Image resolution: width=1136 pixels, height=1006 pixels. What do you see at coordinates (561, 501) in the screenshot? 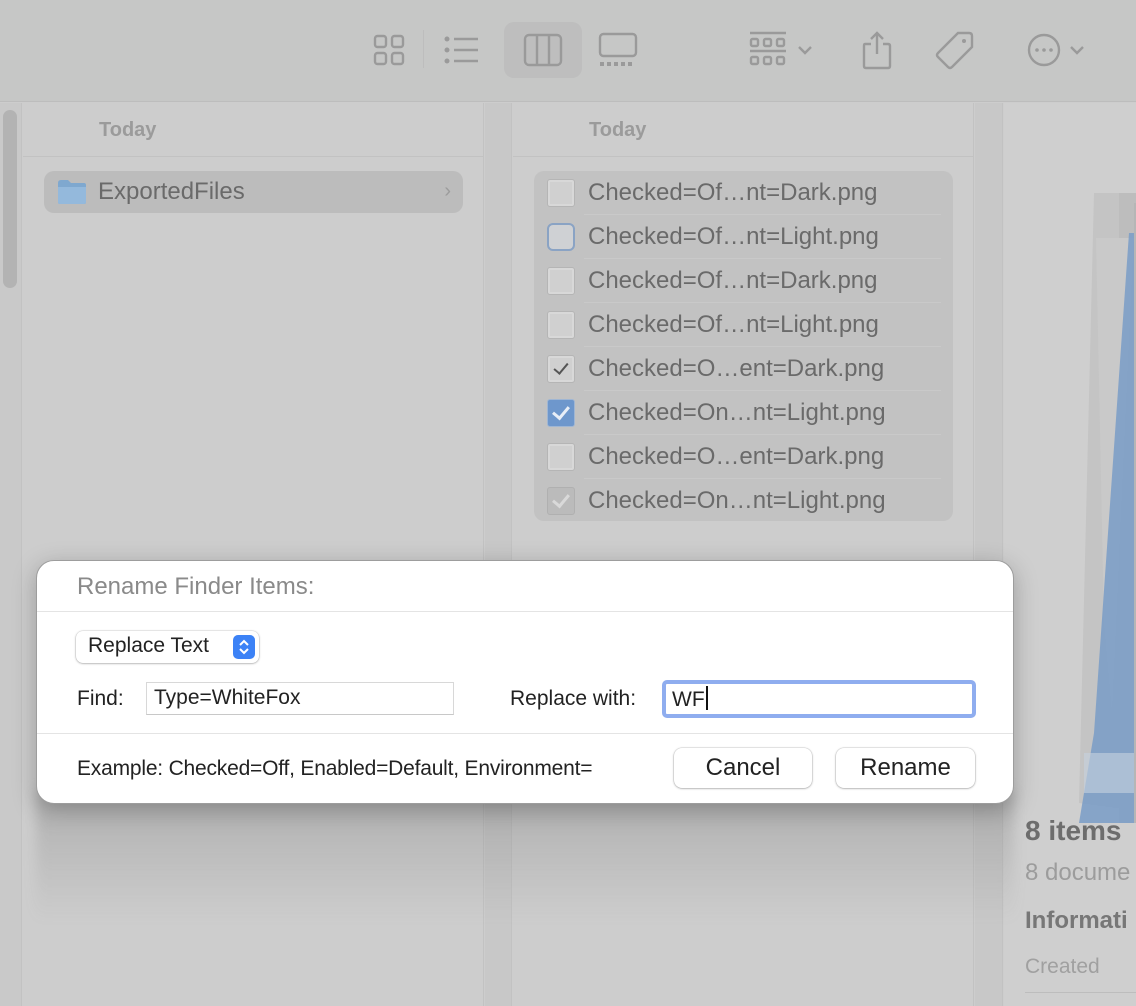
I see `checked-gray-checkbox-thumbnail-icon` at bounding box center [561, 501].